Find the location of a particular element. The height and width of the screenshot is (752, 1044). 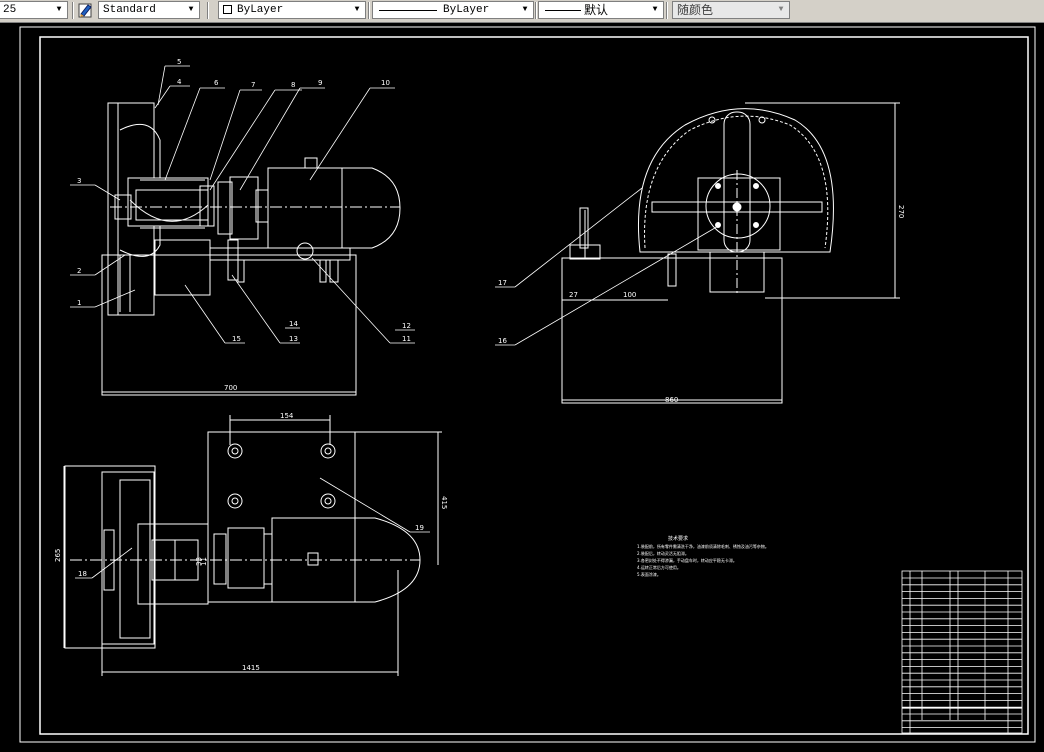

balloon-label: 7 is located at coordinates (253, 85).